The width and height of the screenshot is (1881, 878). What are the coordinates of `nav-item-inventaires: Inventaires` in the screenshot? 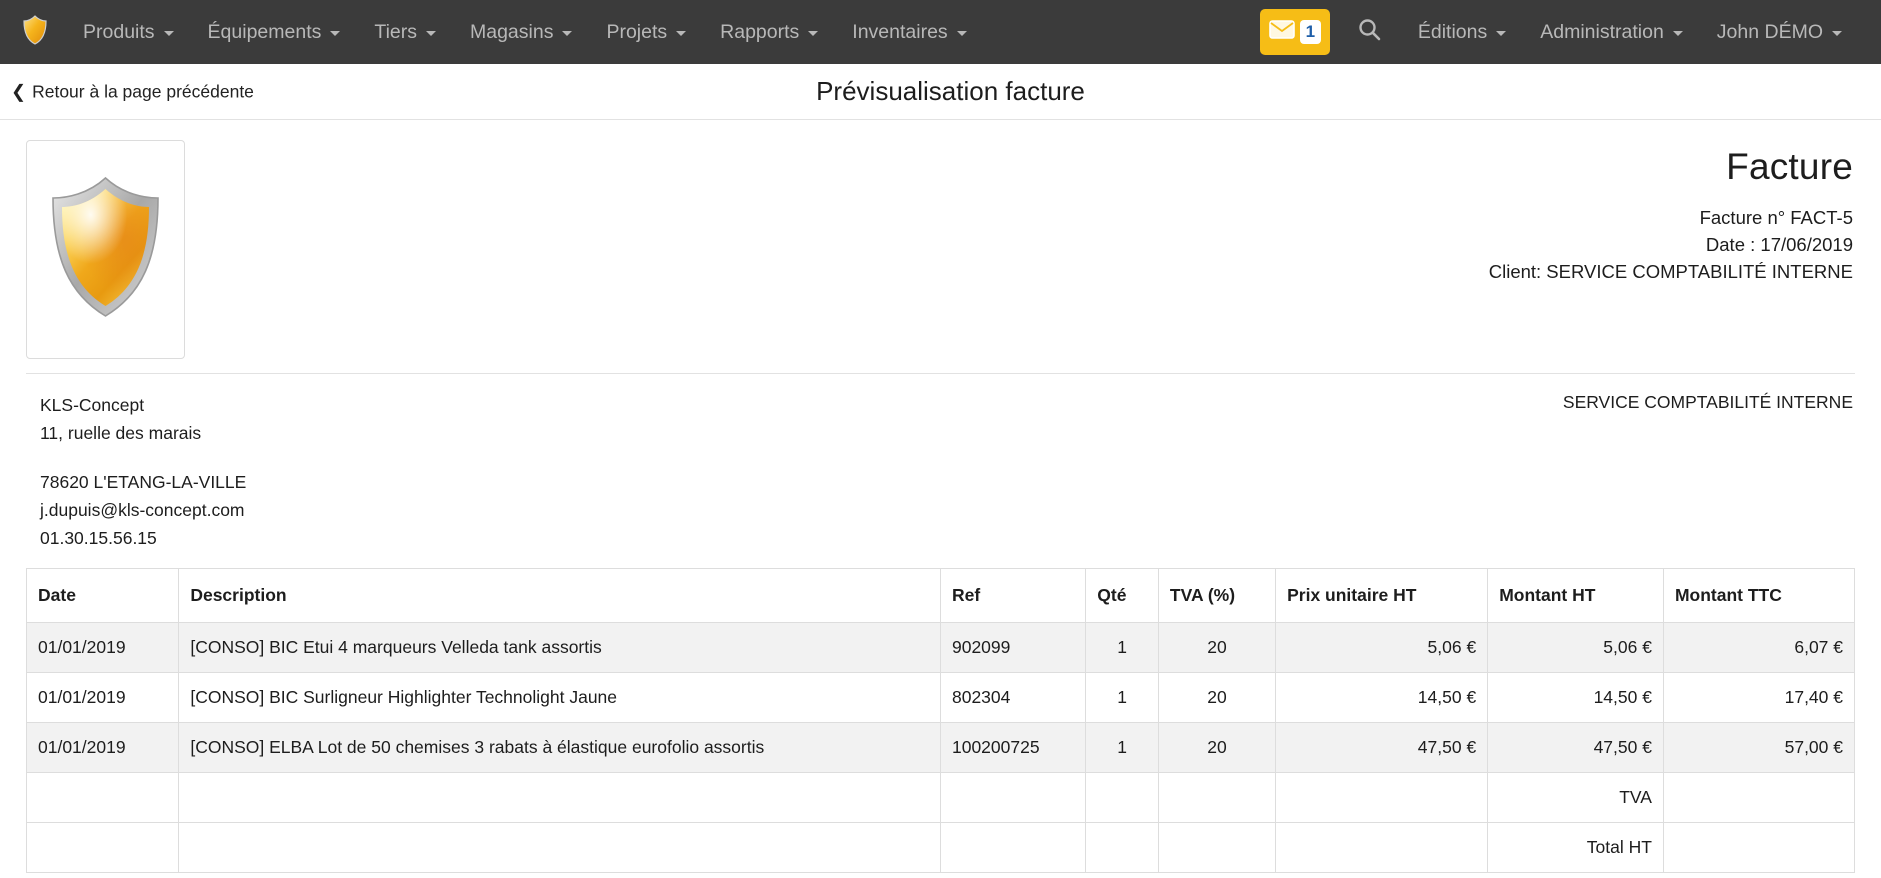 It's located at (909, 32).